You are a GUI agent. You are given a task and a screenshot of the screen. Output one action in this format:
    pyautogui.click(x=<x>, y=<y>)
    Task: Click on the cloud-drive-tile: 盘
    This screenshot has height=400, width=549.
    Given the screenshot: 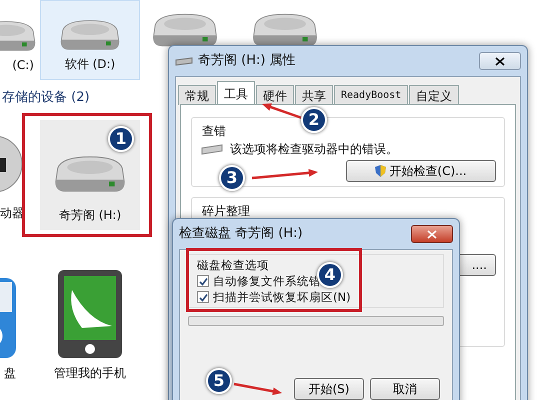 What is the action you would take?
    pyautogui.click(x=10, y=329)
    